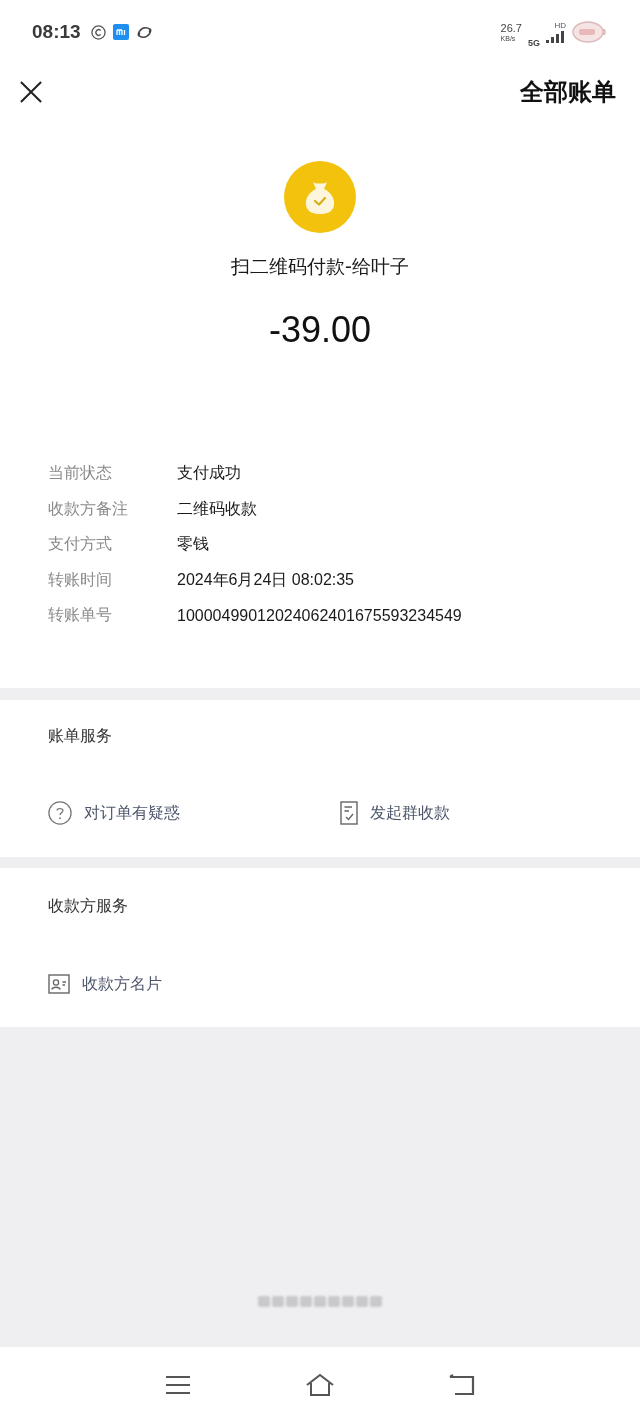 Image resolution: width=640 pixels, height=1422 pixels. I want to click on service-action: 收款方名片, so click(122, 984).